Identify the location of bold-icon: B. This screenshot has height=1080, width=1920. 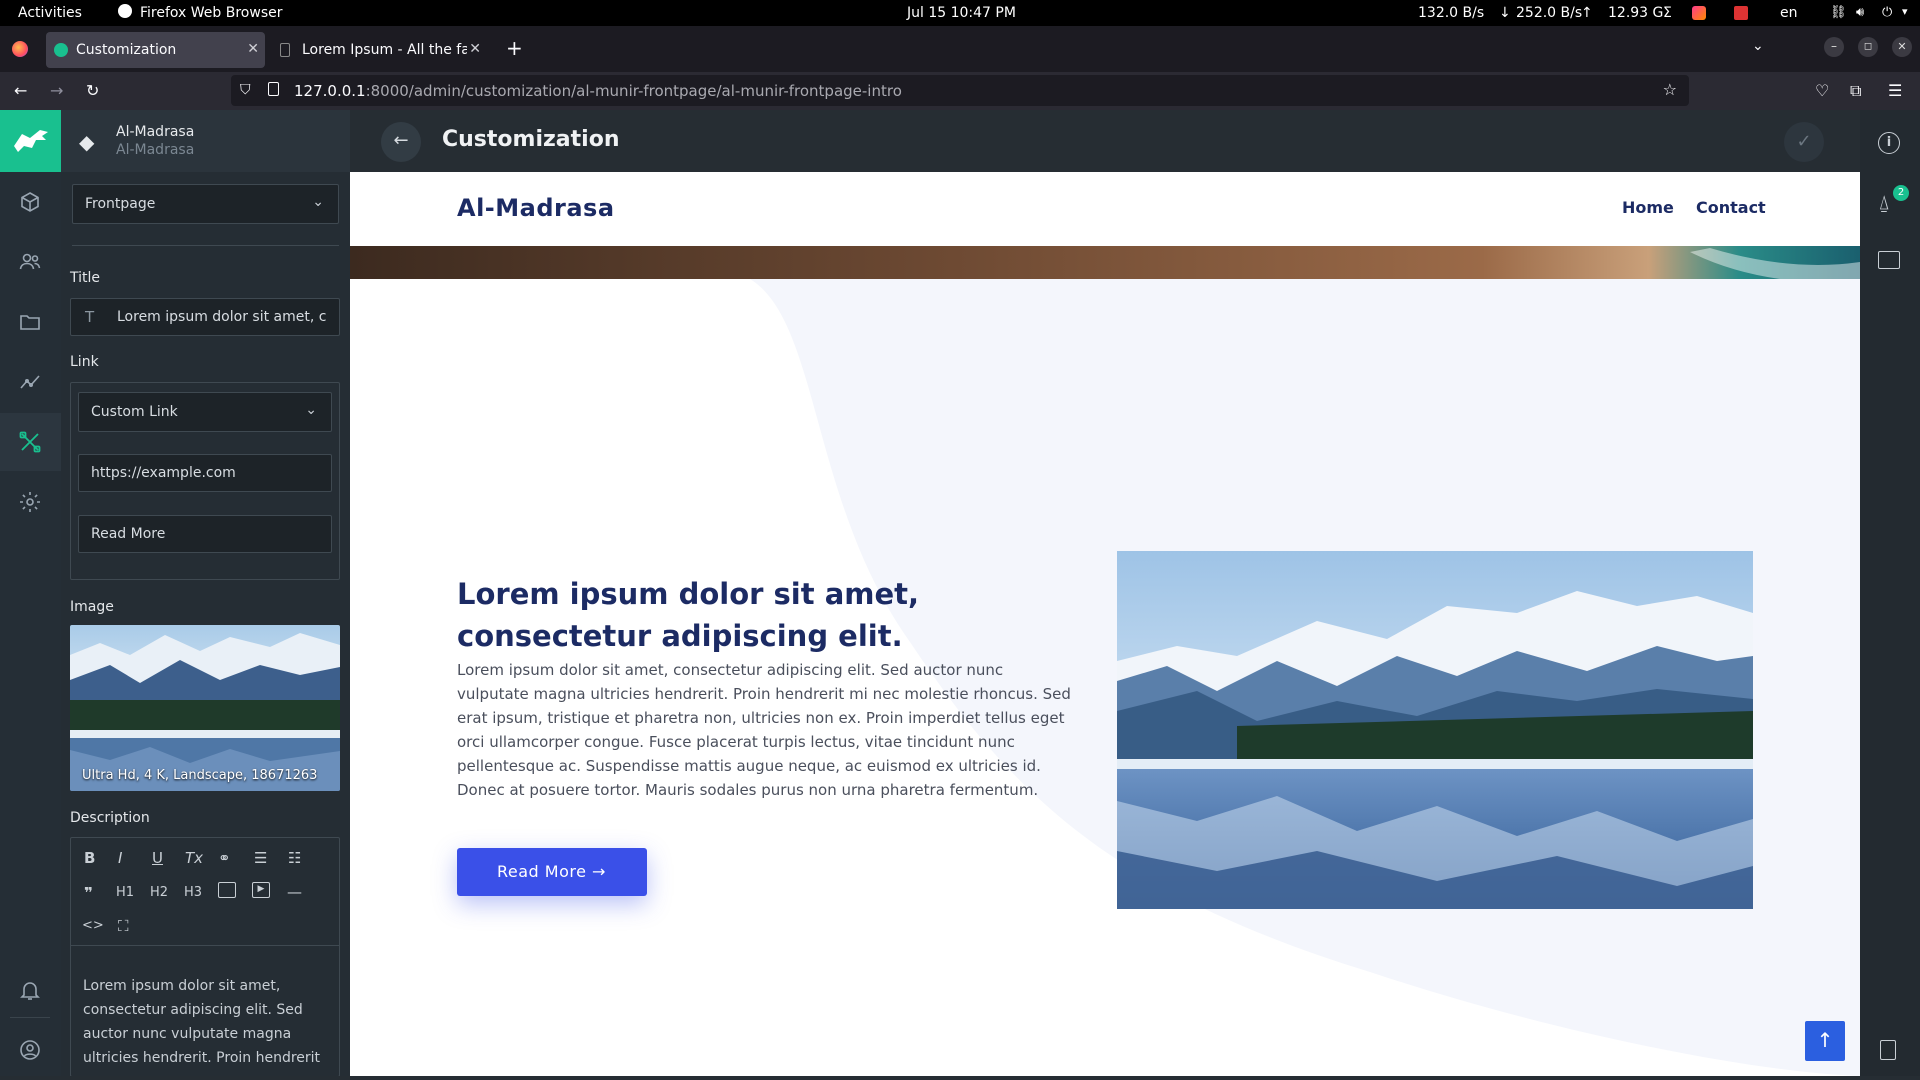
(89, 858).